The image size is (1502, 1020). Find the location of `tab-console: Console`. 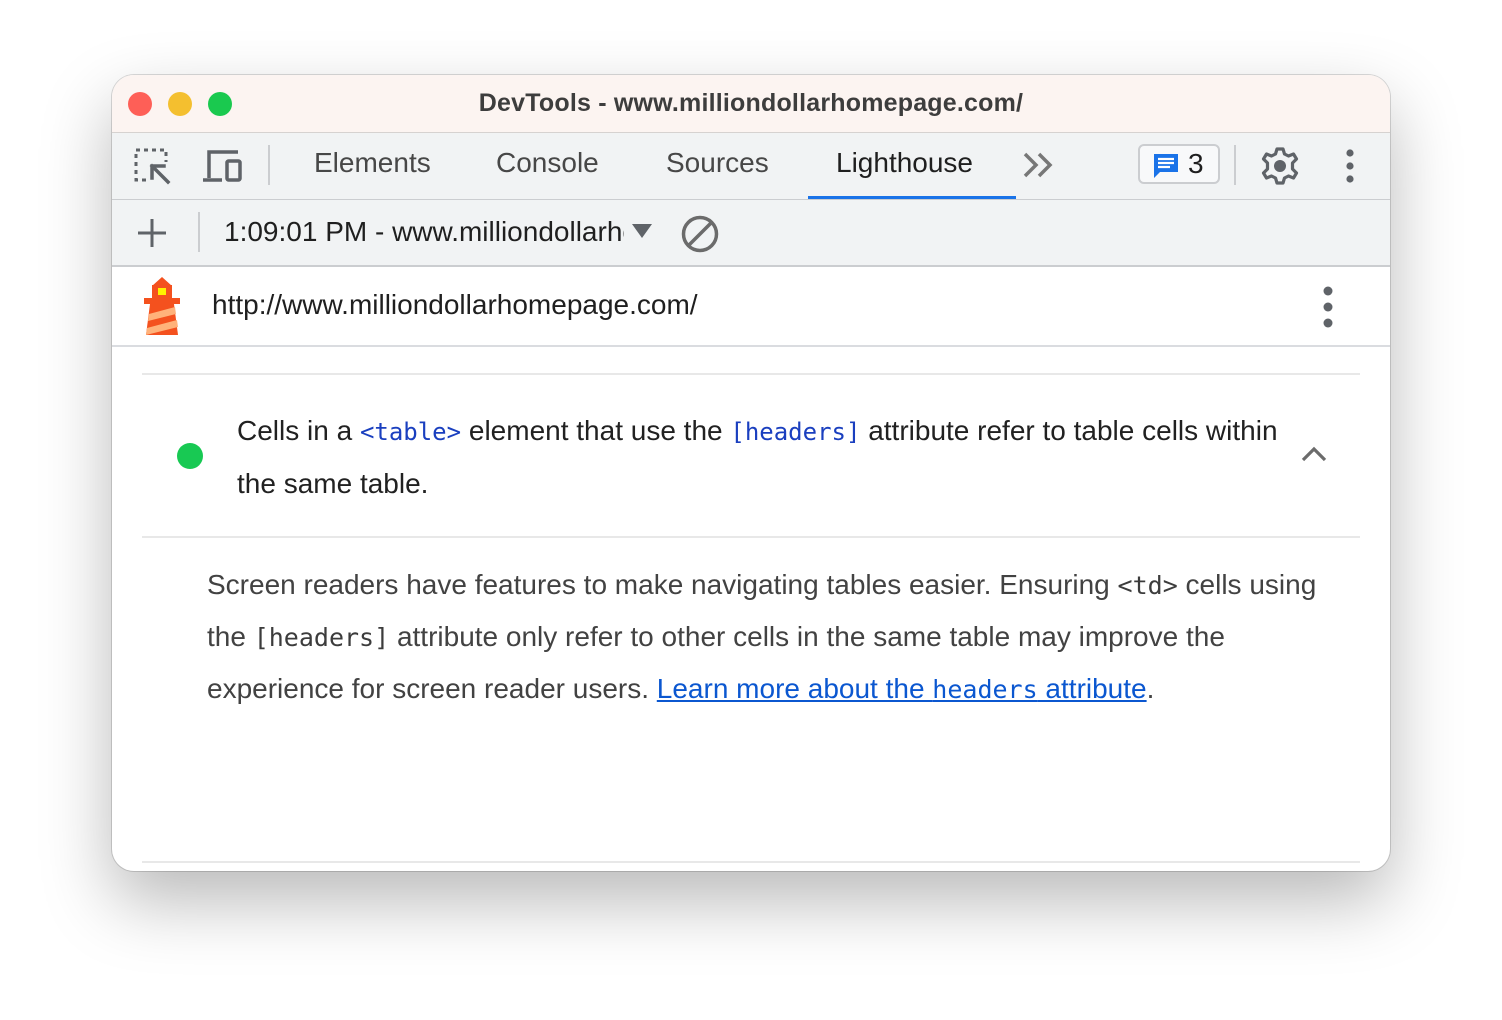

tab-console: Console is located at coordinates (547, 163).